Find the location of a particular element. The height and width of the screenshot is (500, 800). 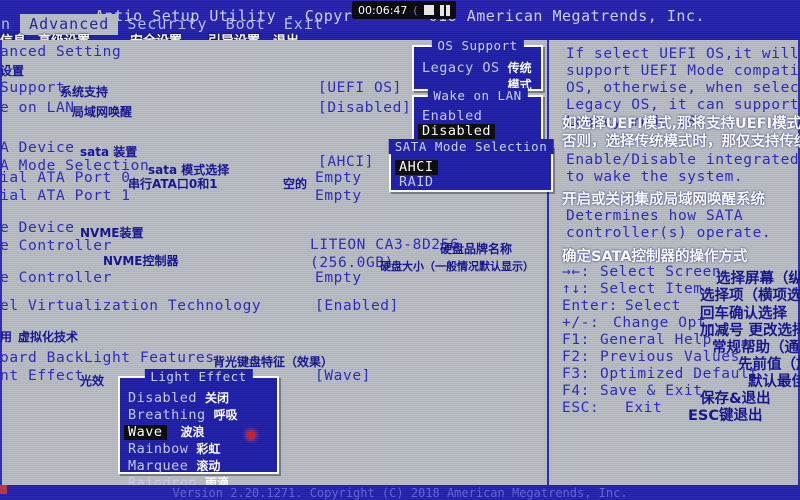

help-lan-line-1: Enable/Disable integrated is located at coordinates (683, 160).